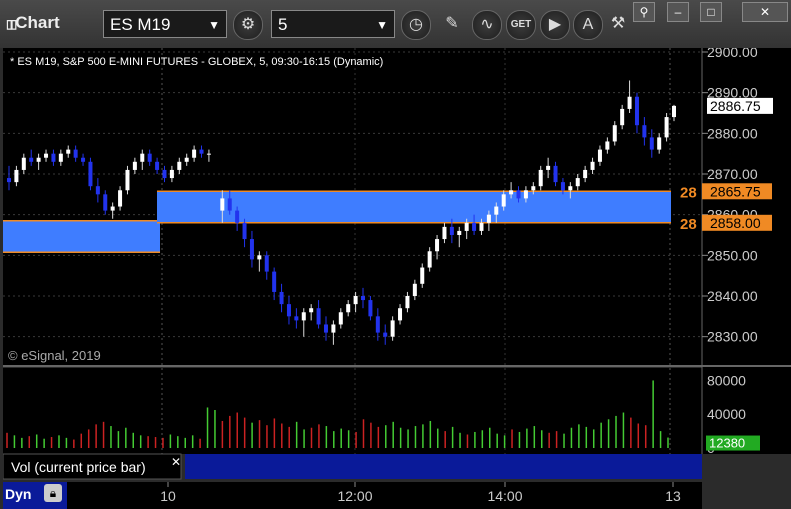 Image resolution: width=791 pixels, height=509 pixels. I want to click on last-price-label: 2886.75, so click(735, 106).